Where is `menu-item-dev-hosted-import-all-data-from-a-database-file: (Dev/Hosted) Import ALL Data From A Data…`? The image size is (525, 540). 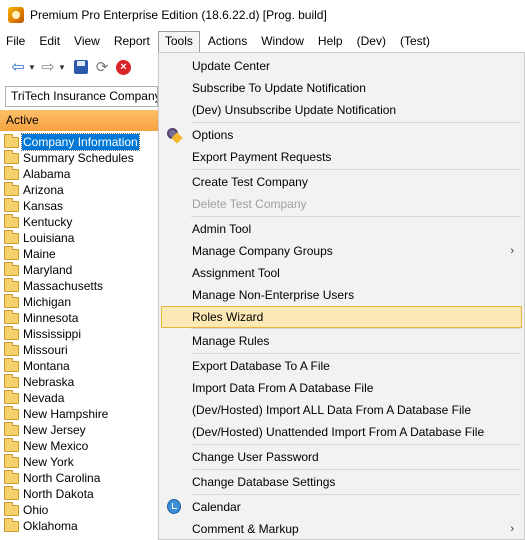
menu-item-dev-hosted-import-all-data-from-a-database-file: (Dev/Hosted) Import ALL Data From A Data… is located at coordinates (341, 410).